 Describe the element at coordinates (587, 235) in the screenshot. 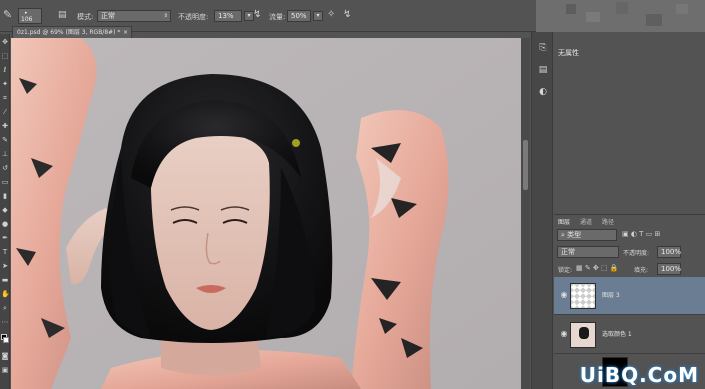

I see `layer-filter-dropdown: ⌕ 类型` at that location.